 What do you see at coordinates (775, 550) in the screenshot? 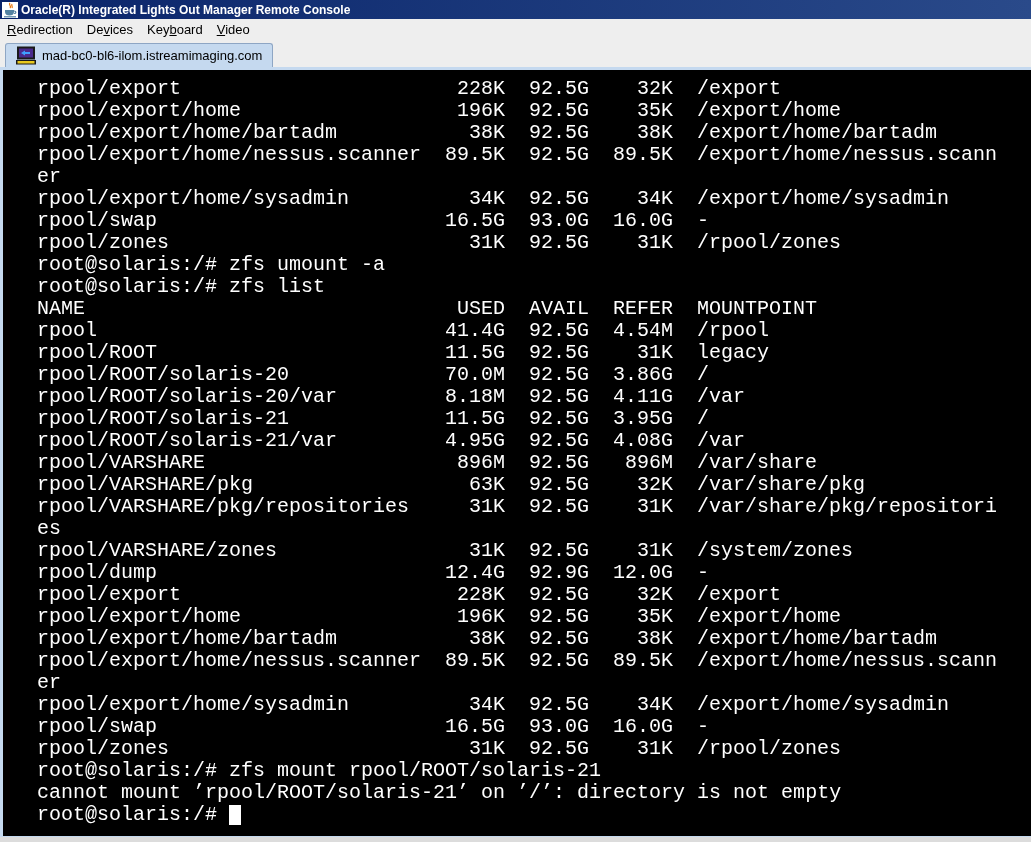
I see `mountpoint-value: /system/zones` at bounding box center [775, 550].